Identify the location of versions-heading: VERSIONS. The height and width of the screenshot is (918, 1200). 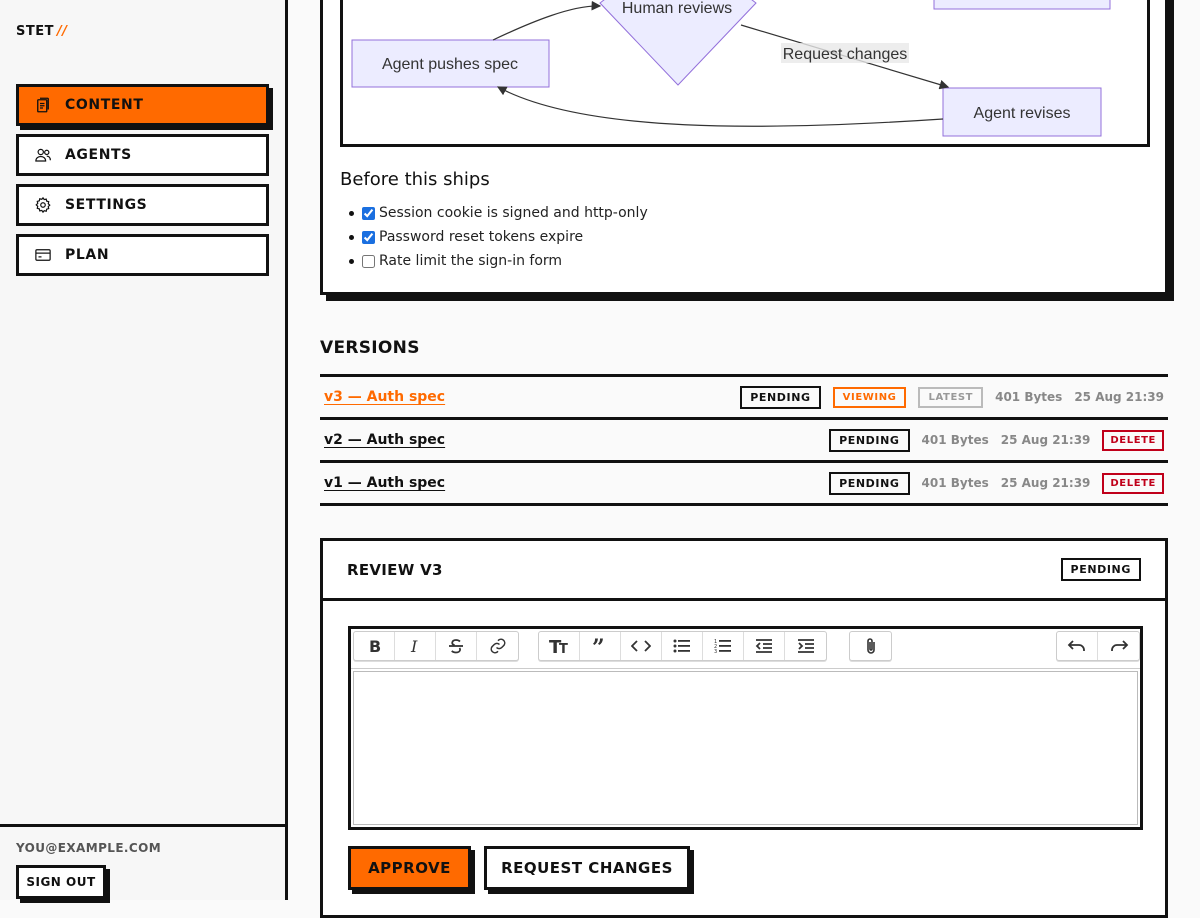
(370, 348).